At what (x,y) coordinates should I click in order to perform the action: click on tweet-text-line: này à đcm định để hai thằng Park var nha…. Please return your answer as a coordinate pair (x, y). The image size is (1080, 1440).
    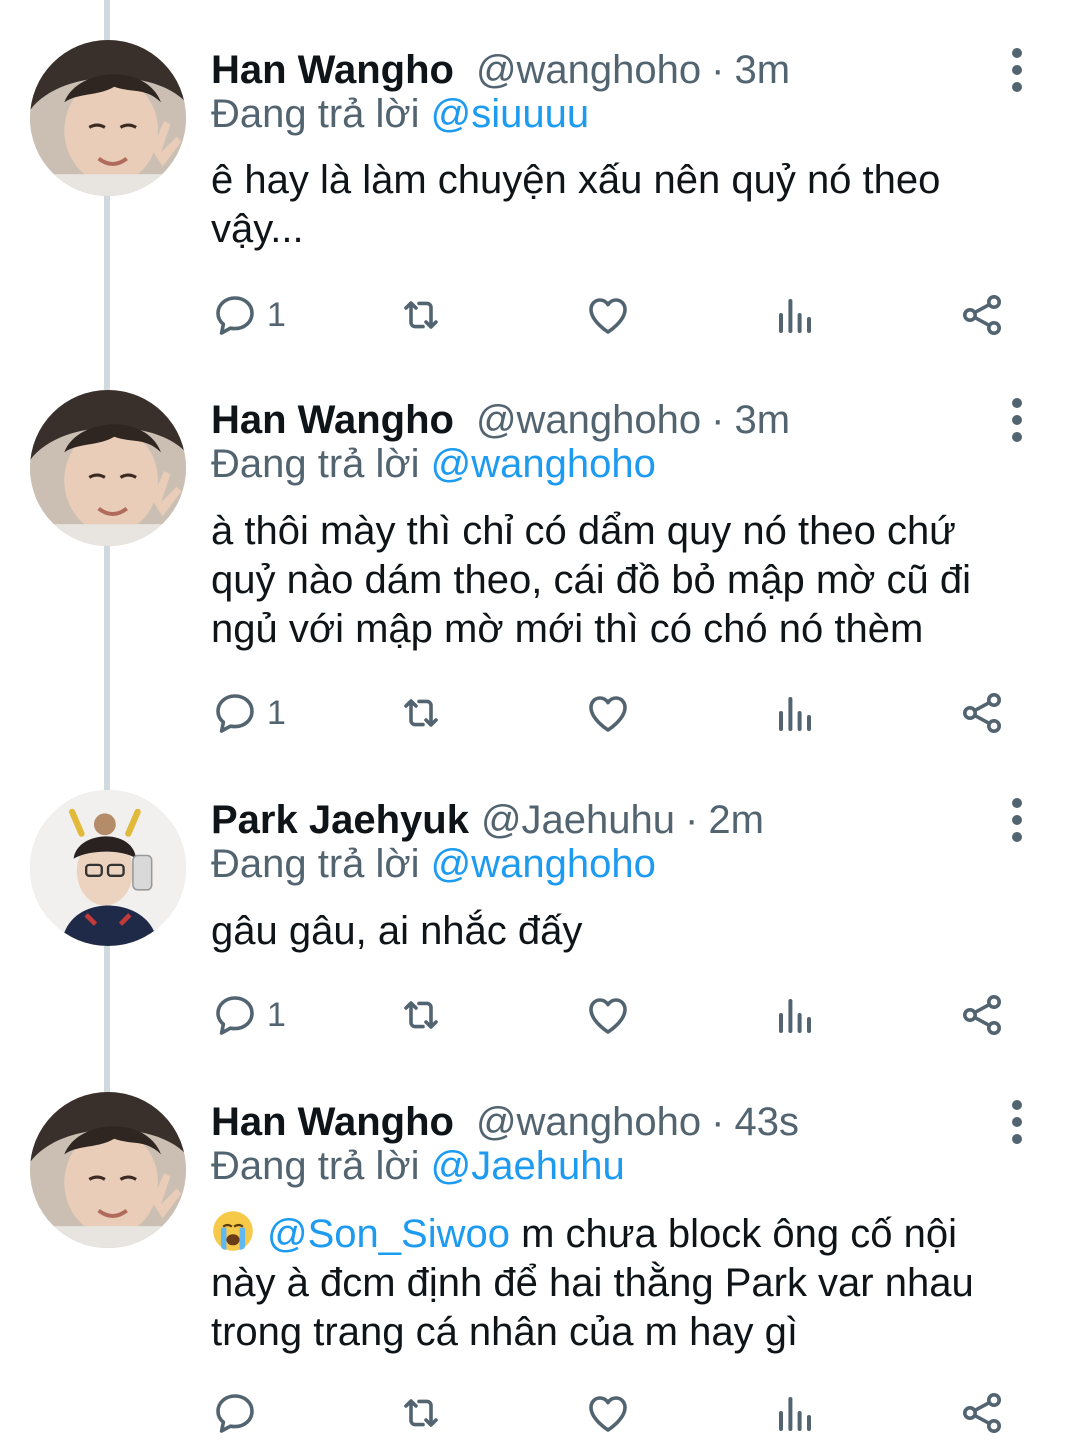
    Looking at the image, I should click on (592, 1283).